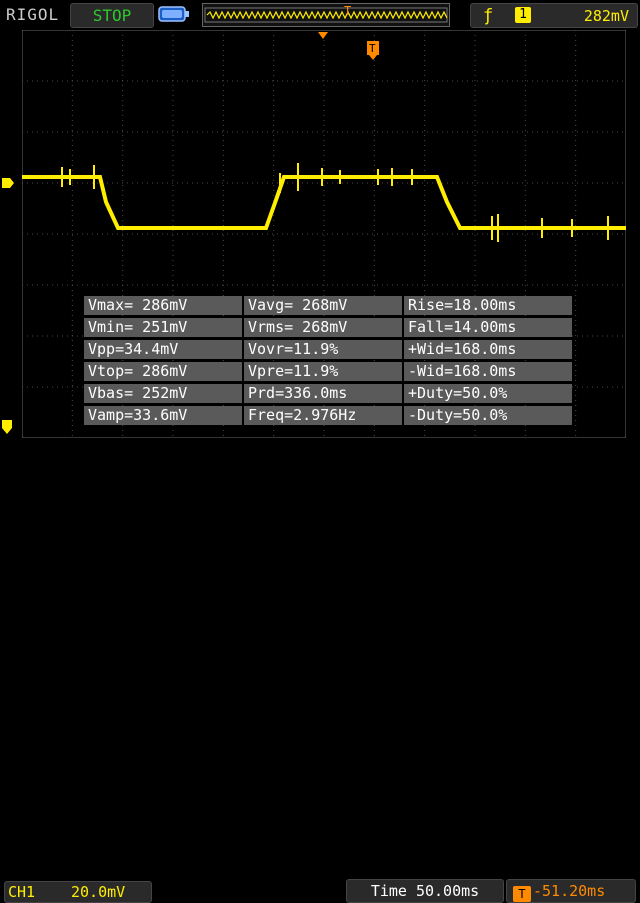  I want to click on measurement-rise: Rise=18.00ms, so click(488, 305).